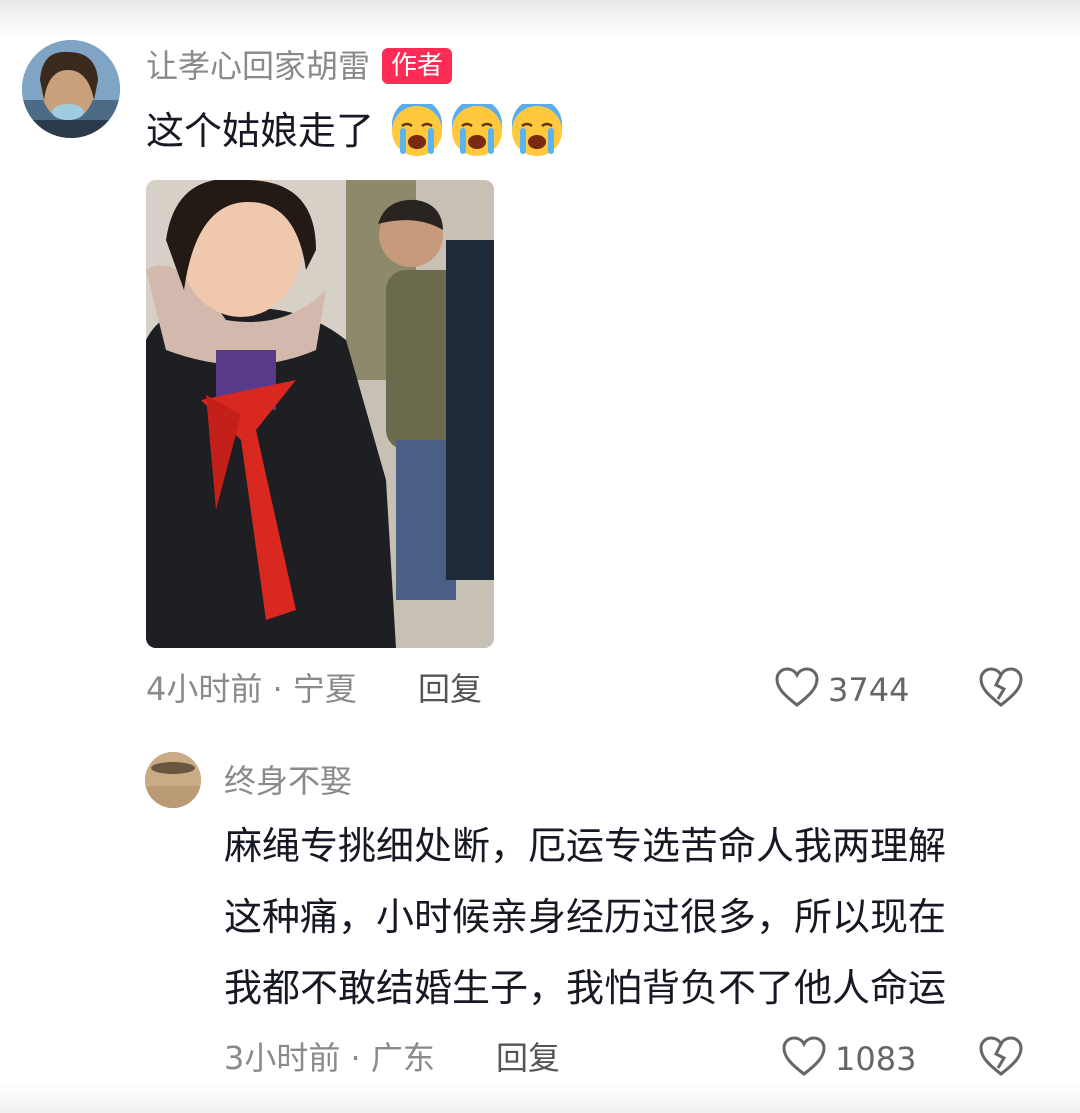 Image resolution: width=1080 pixels, height=1113 pixels. What do you see at coordinates (585, 988) in the screenshot?
I see `reply-text-line: 我都不敢结婚生子，我怕背负不了他人命运` at bounding box center [585, 988].